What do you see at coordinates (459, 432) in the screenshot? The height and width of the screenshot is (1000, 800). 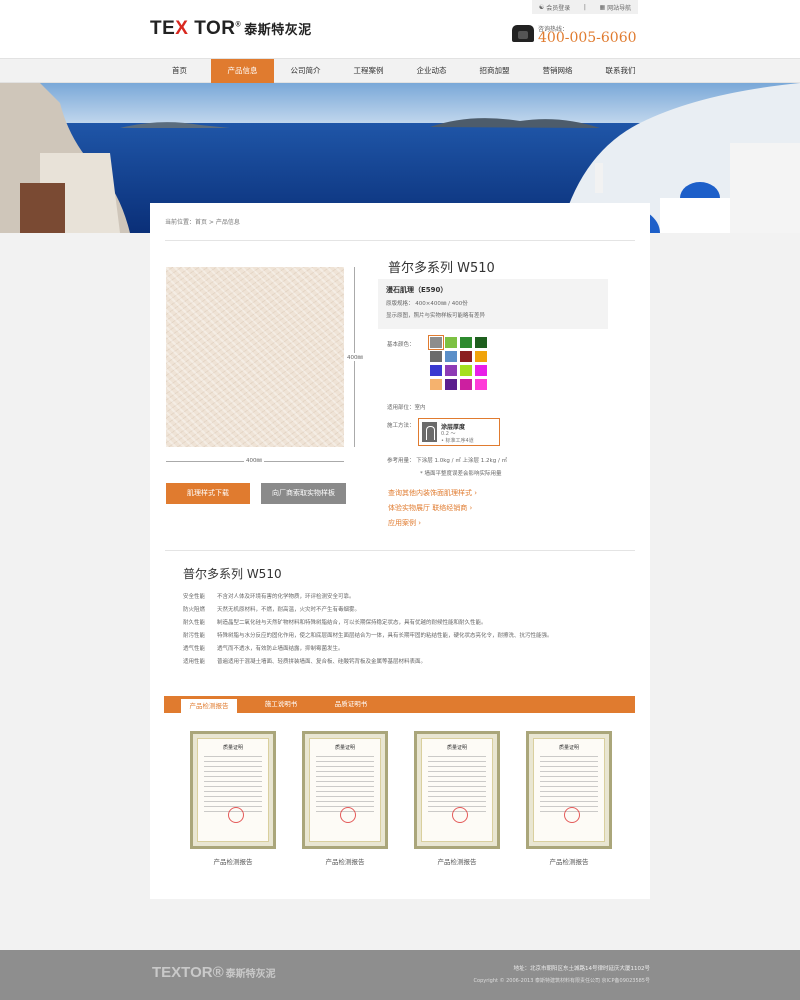 I see `coating-thickness-box: 涂层厚度 0.2 ～ • 标准工序4道` at bounding box center [459, 432].